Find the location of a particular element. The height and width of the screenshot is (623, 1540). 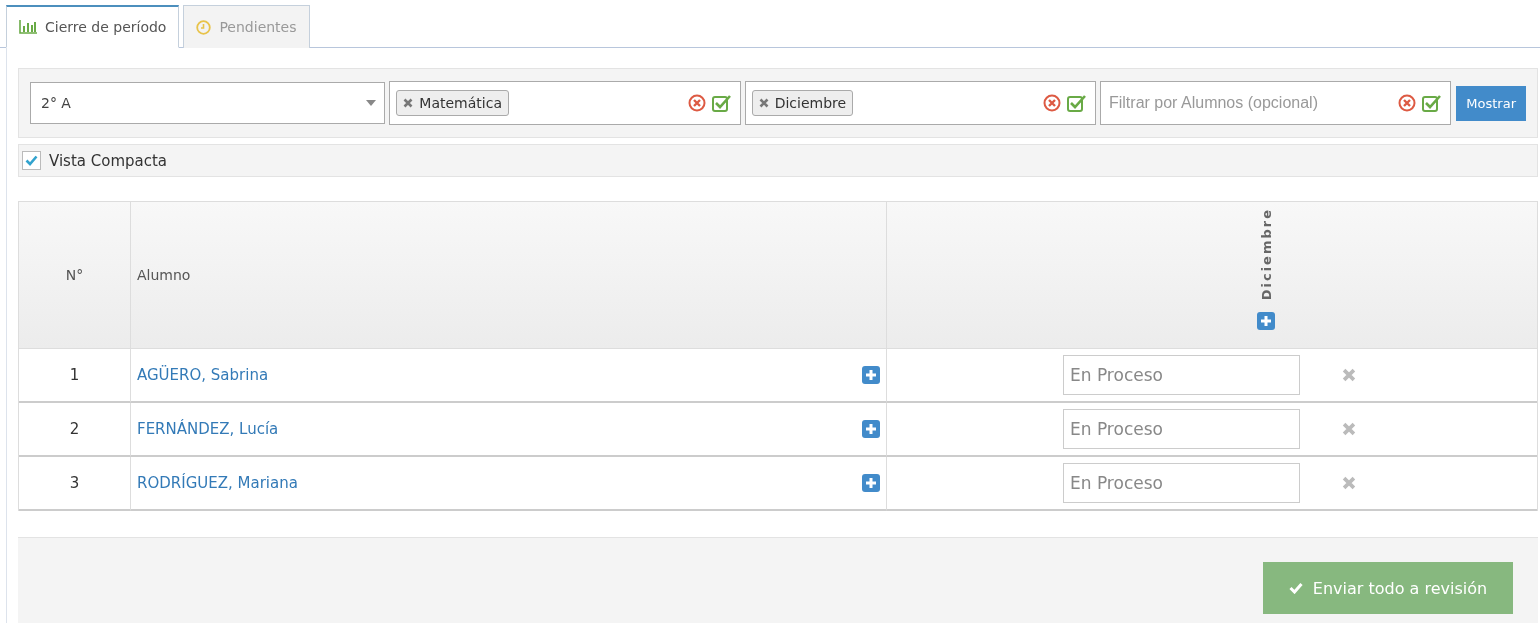

tag: Diciembre is located at coordinates (802, 103).